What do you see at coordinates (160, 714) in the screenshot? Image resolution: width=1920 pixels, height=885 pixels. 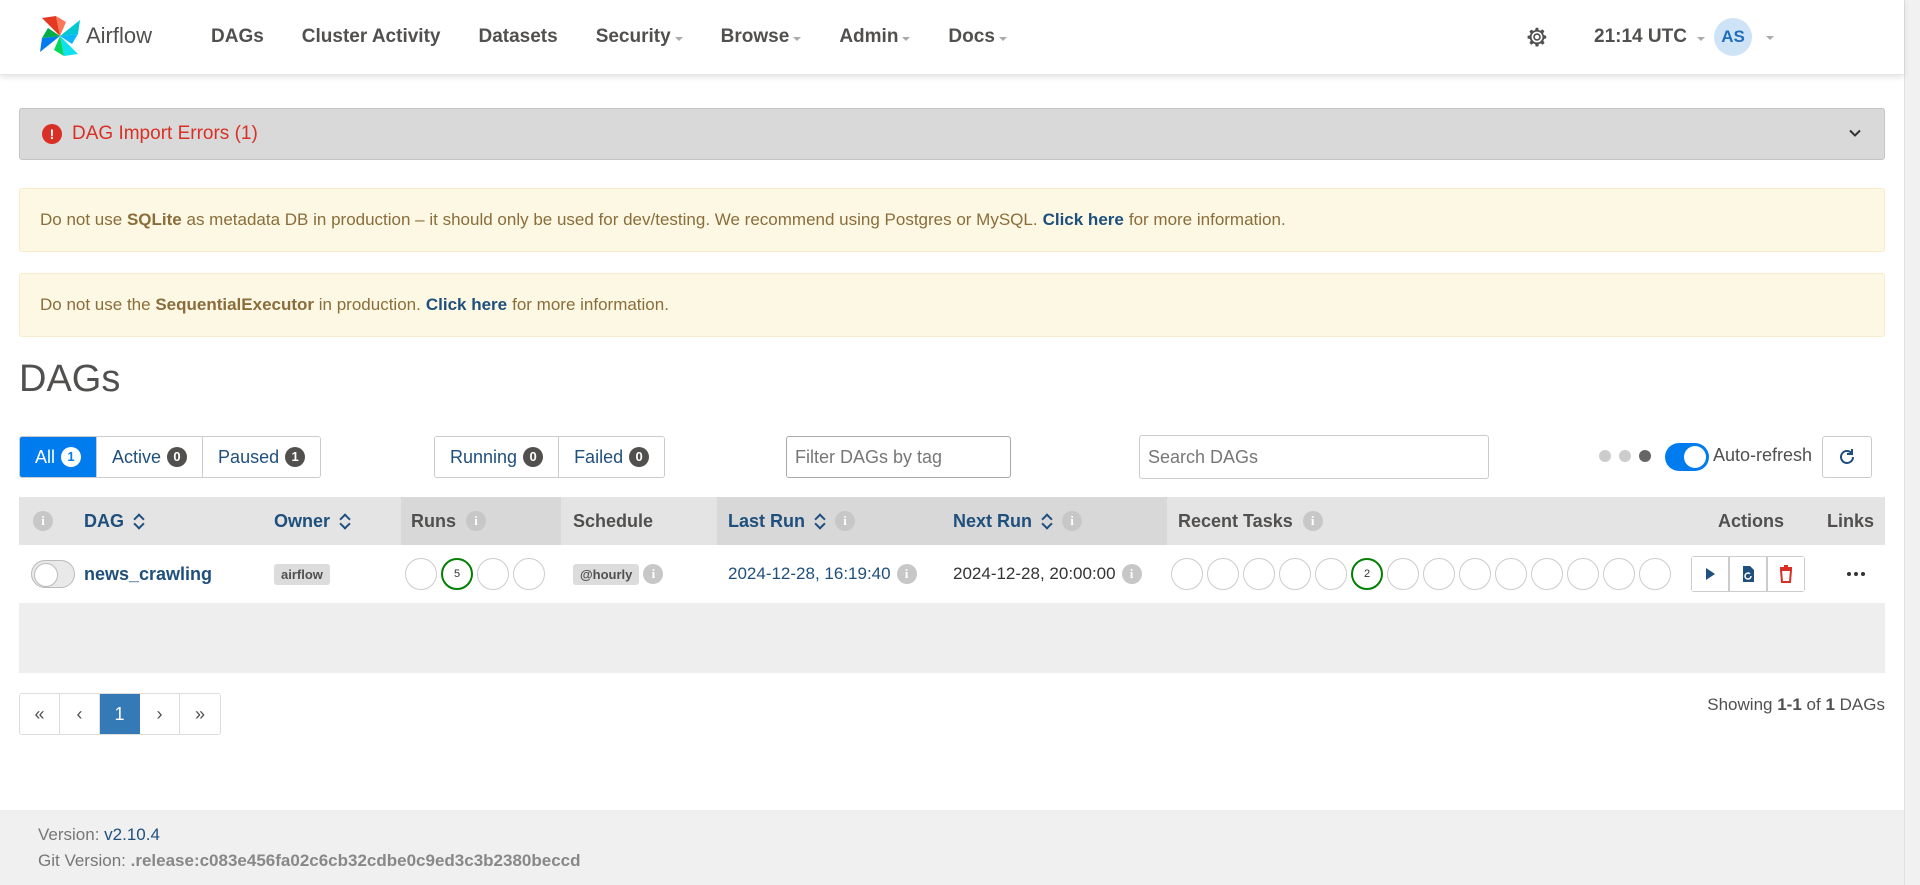 I see `page-next-button: ›` at bounding box center [160, 714].